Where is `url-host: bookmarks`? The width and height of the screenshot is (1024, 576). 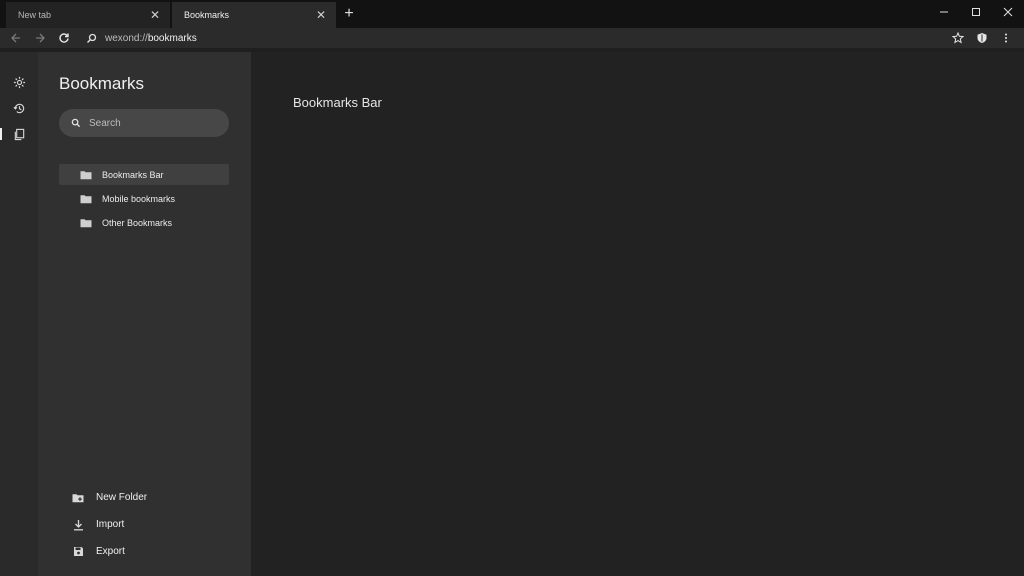
url-host: bookmarks is located at coordinates (172, 38).